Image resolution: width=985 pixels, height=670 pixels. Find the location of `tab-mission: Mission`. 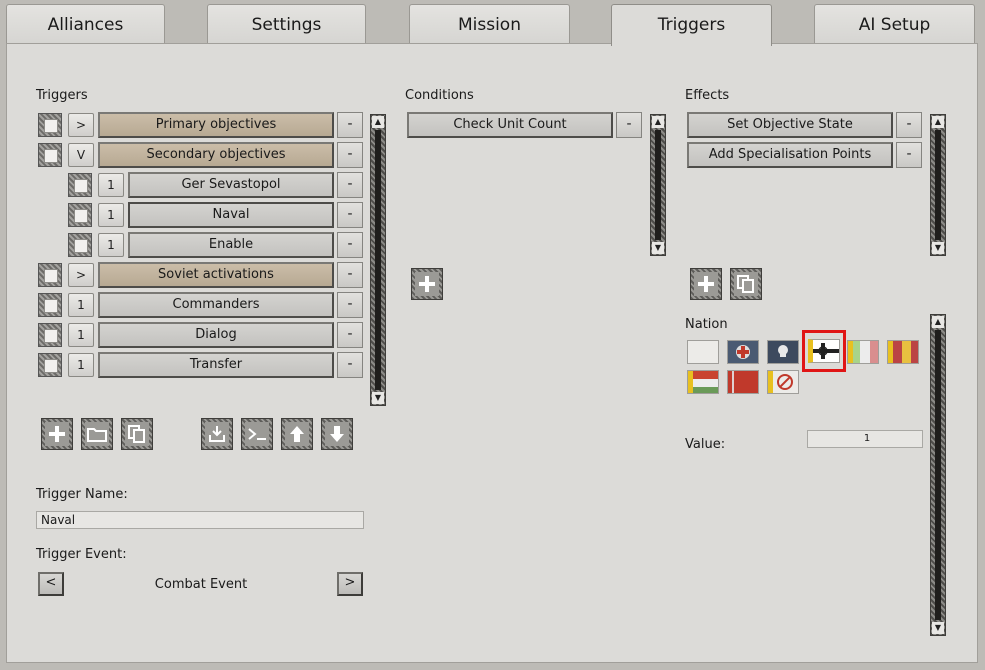

tab-mission: Mission is located at coordinates (489, 23).